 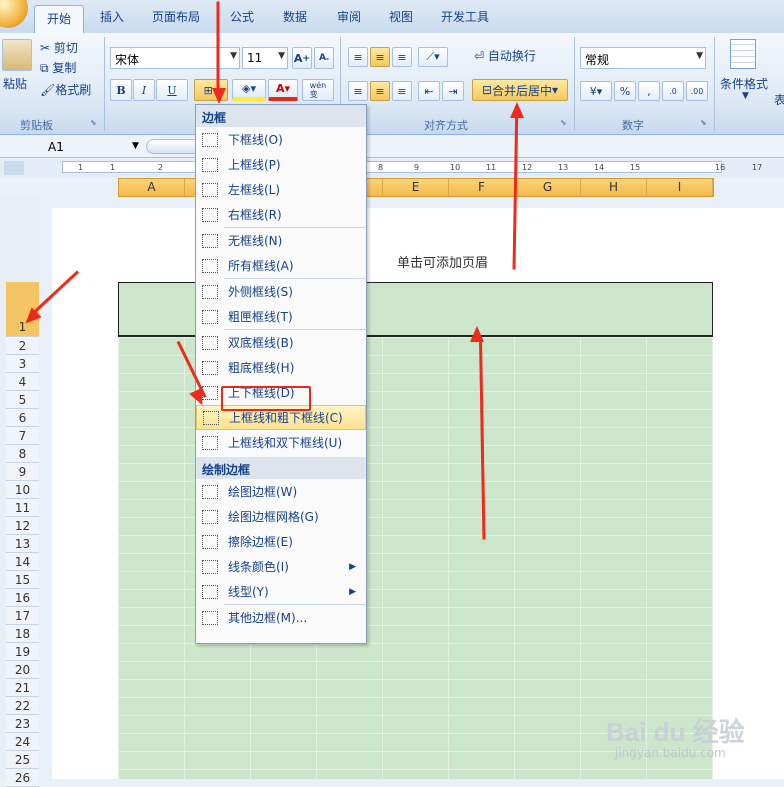 I want to click on tab-developer: 开发工具, so click(x=465, y=16).